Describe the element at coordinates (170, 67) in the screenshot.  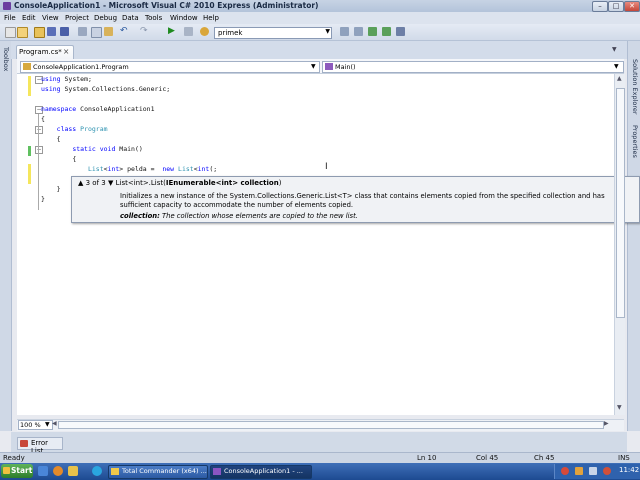
I see `class-combo: ConsoleApplication1.Program ▼` at that location.